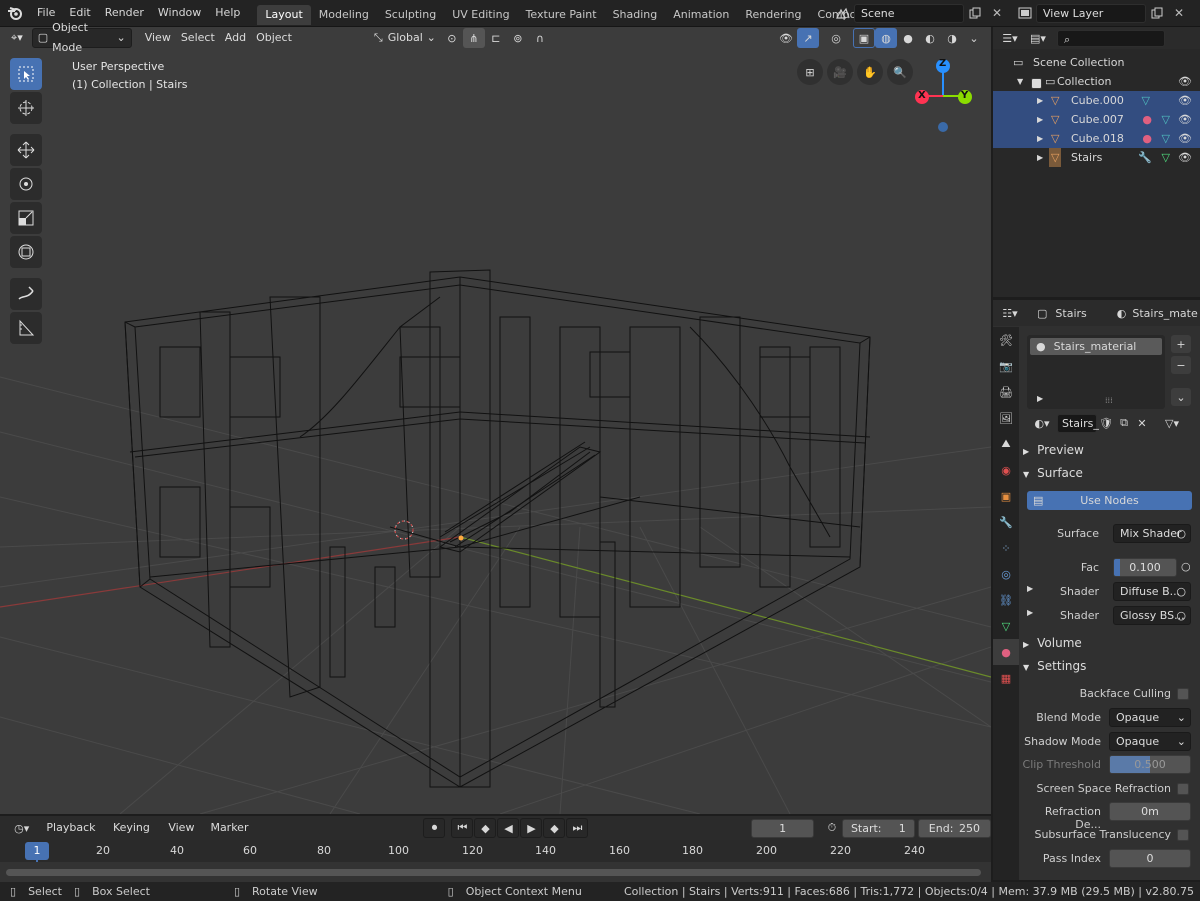  Describe the element at coordinates (1124, 423) in the screenshot. I see `new-material-icon: ⧉` at that location.